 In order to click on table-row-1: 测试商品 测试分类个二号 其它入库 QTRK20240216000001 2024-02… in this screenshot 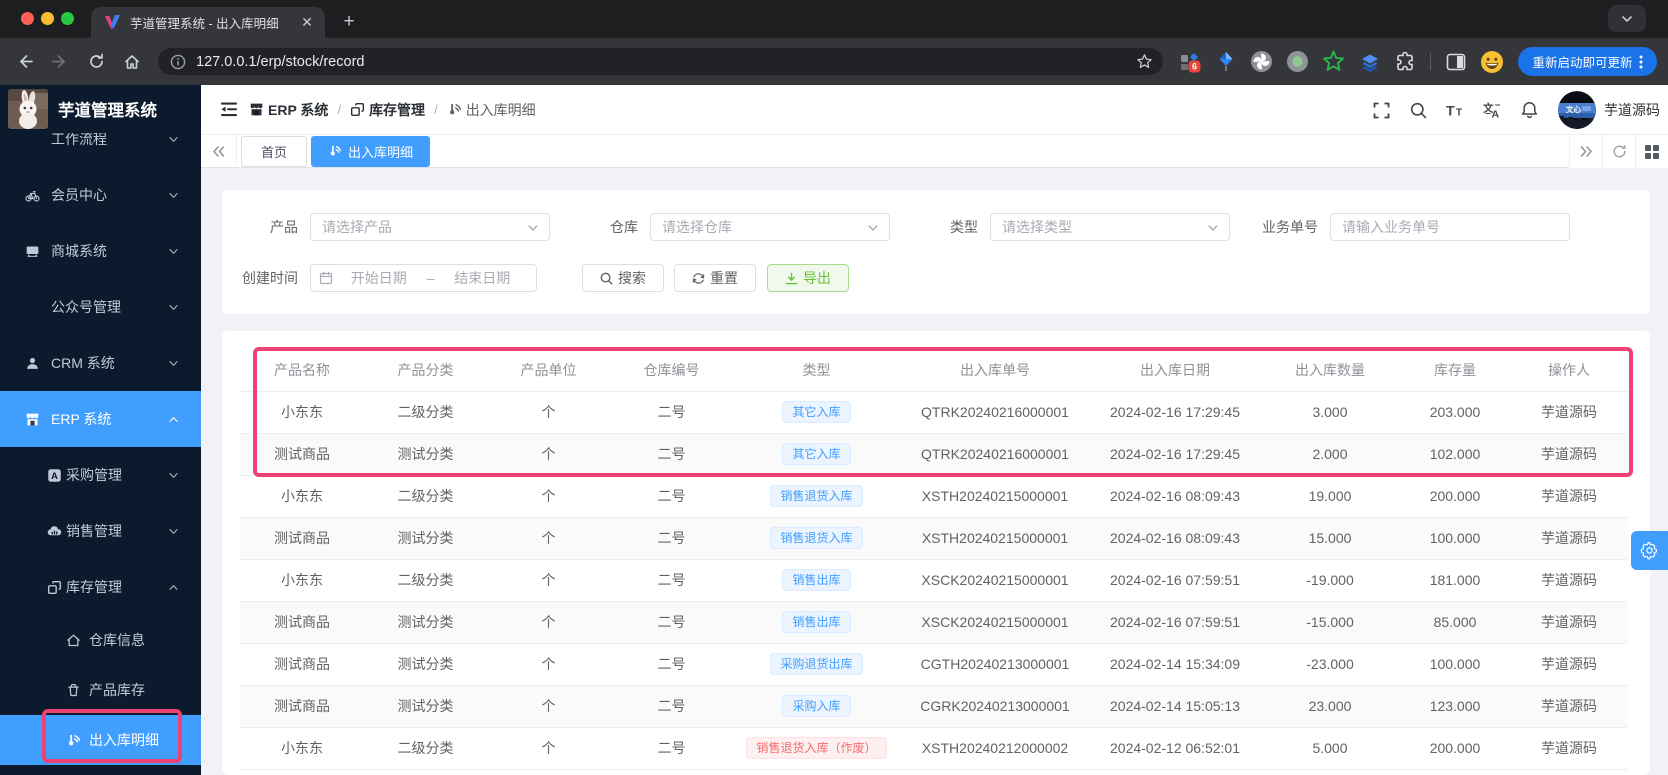, I will do `click(934, 454)`.